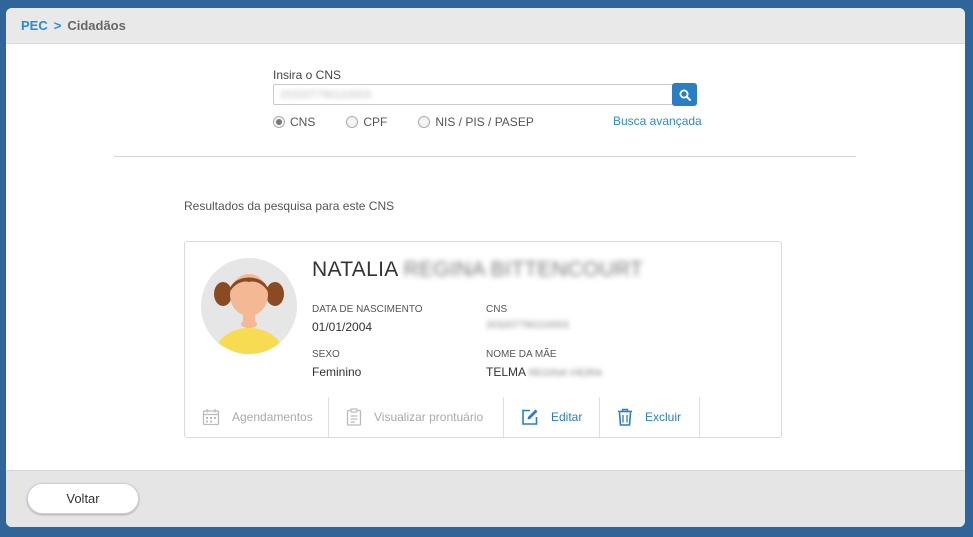  I want to click on calendar-icon, so click(211, 417).